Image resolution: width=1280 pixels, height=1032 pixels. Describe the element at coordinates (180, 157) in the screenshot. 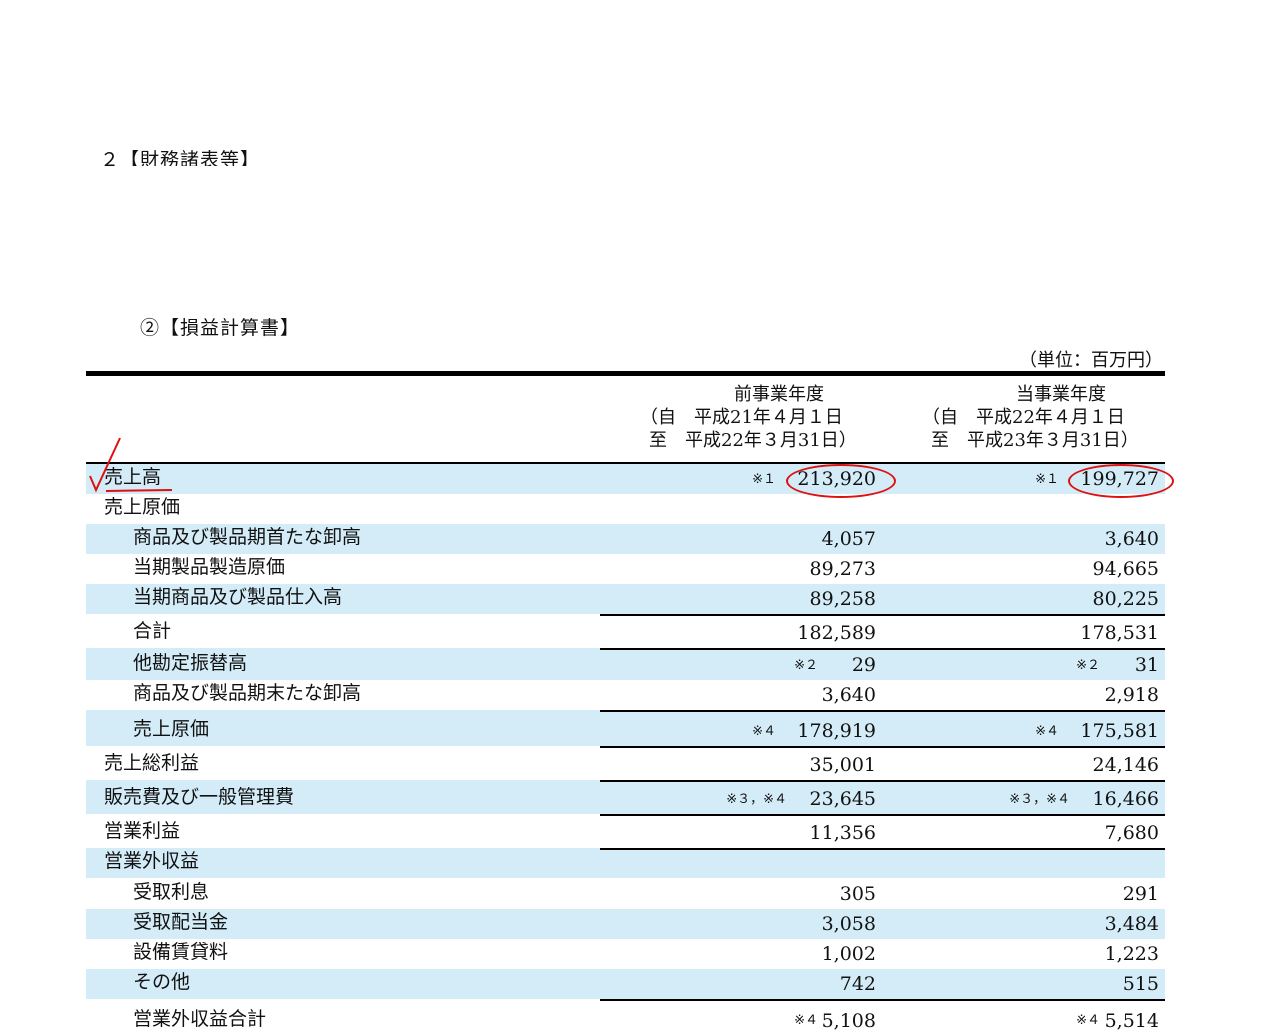

I see `section-title: ２【財務諸表等】` at that location.